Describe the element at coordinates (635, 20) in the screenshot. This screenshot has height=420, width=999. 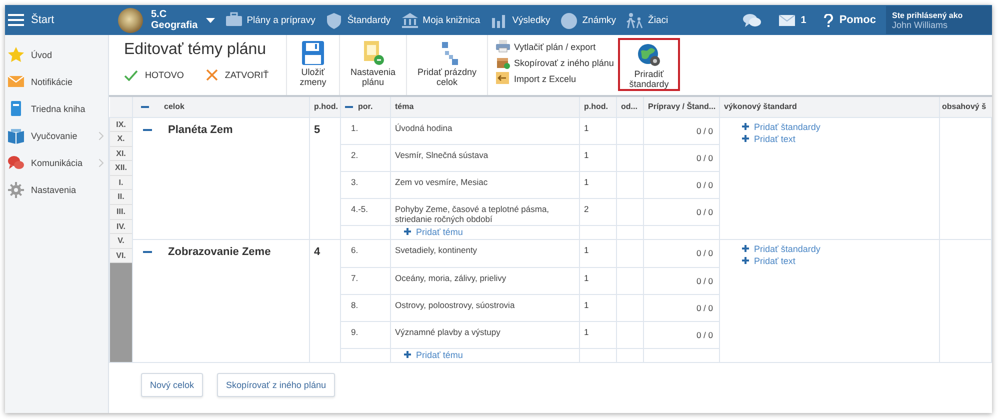
I see `walking-people-icon` at that location.